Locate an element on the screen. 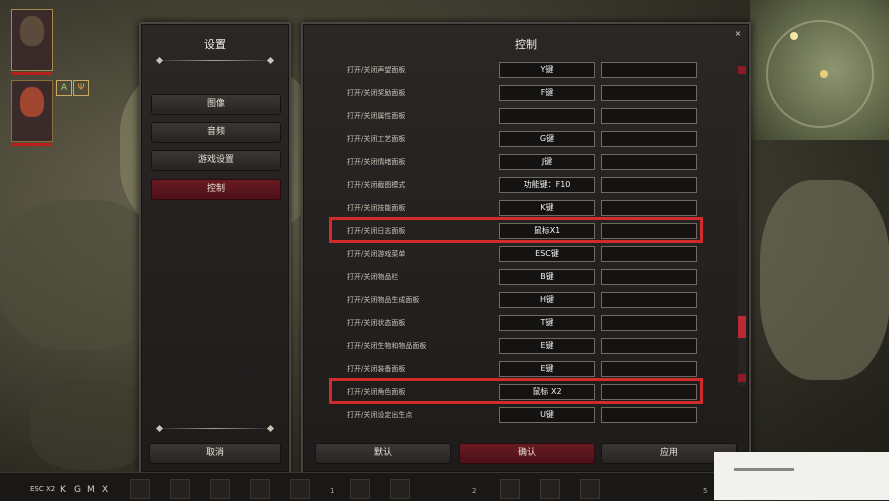 Image resolution: width=889 pixels, height=501 pixels. primary-key-slot: K键 is located at coordinates (547, 208).